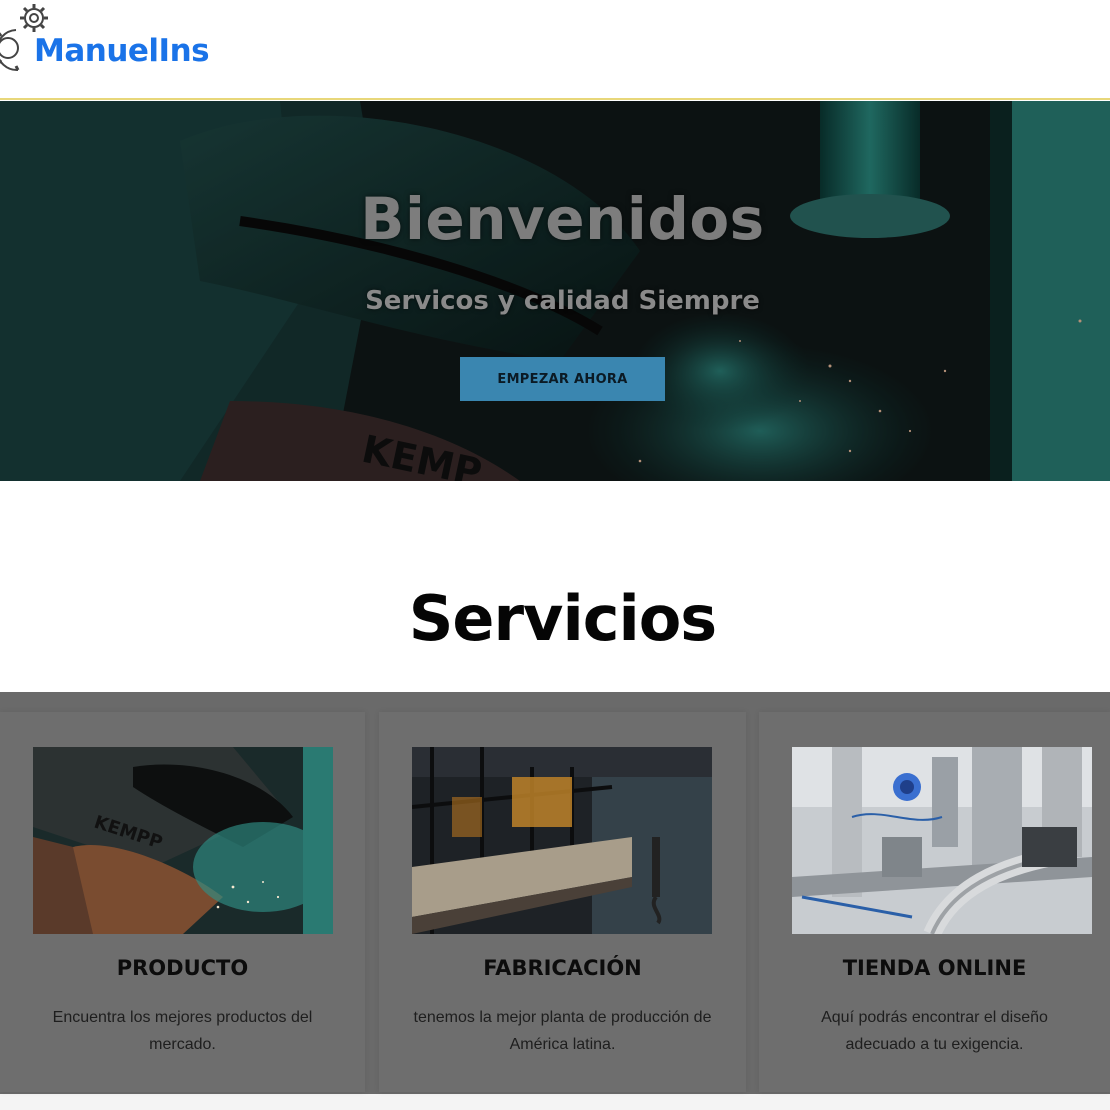 The height and width of the screenshot is (1110, 1110). Describe the element at coordinates (942, 840) in the screenshot. I see `machinery-image` at that location.